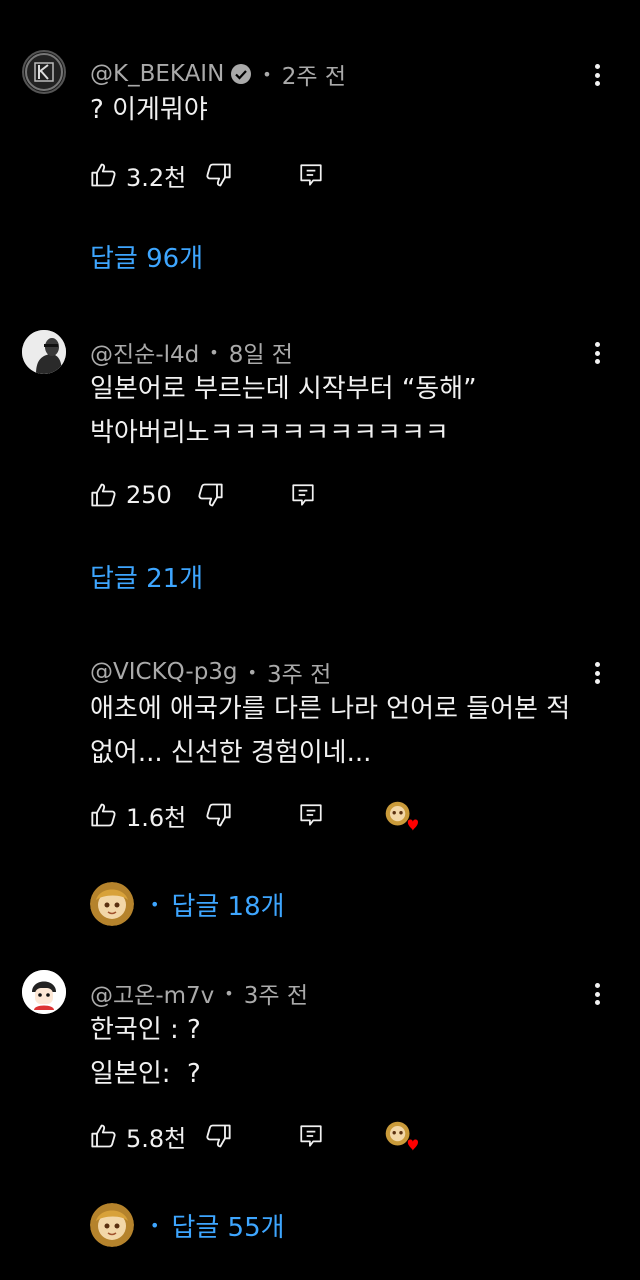 This screenshot has height=1280, width=640. I want to click on k-logo-icon, so click(44, 72).